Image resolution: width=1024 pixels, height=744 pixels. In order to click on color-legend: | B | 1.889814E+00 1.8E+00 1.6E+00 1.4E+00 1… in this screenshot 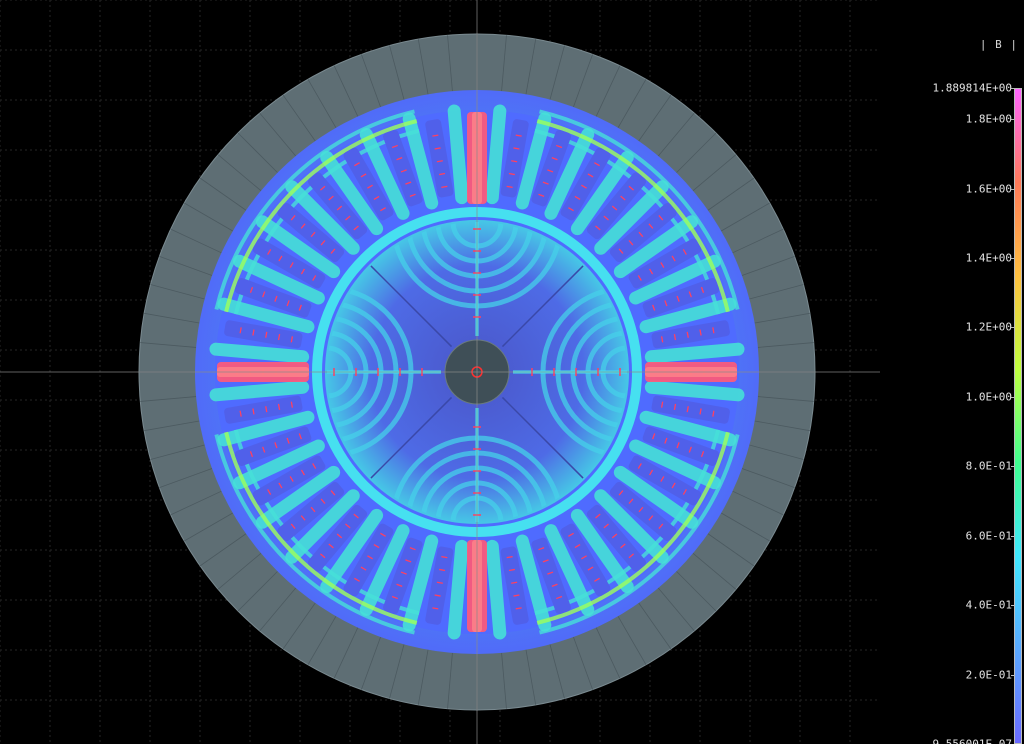, I will do `click(952, 387)`.